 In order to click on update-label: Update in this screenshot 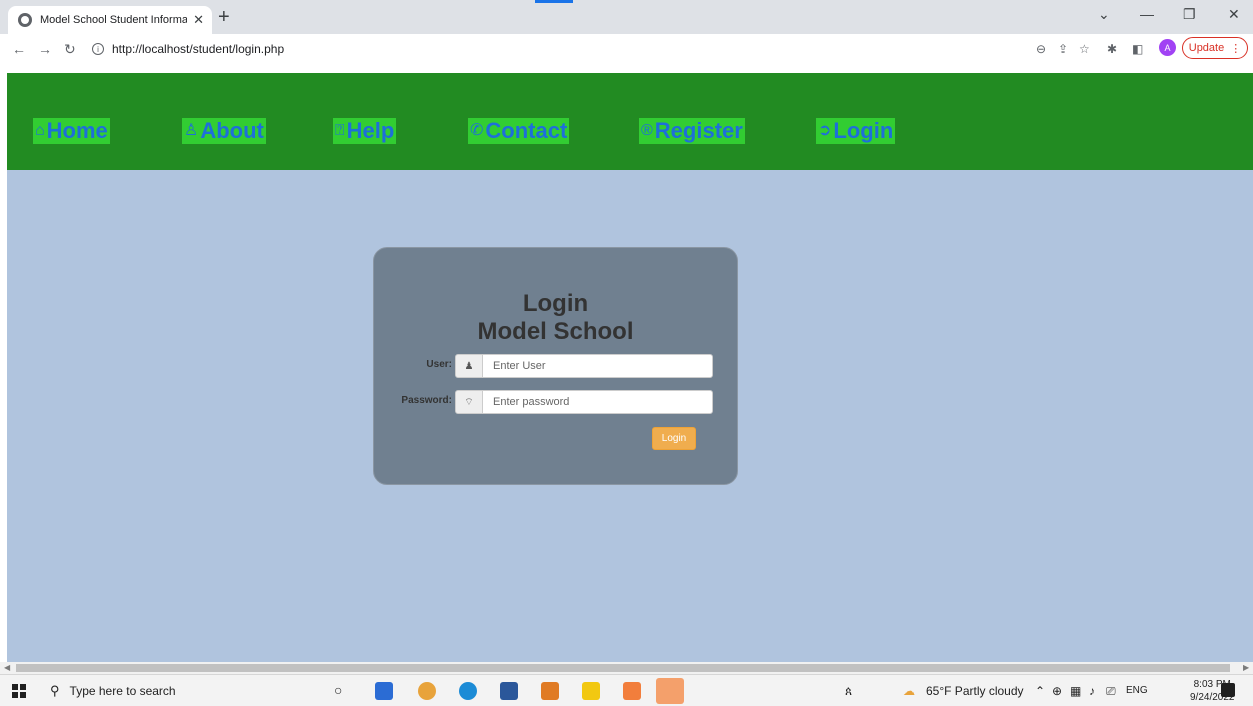, I will do `click(1206, 48)`.